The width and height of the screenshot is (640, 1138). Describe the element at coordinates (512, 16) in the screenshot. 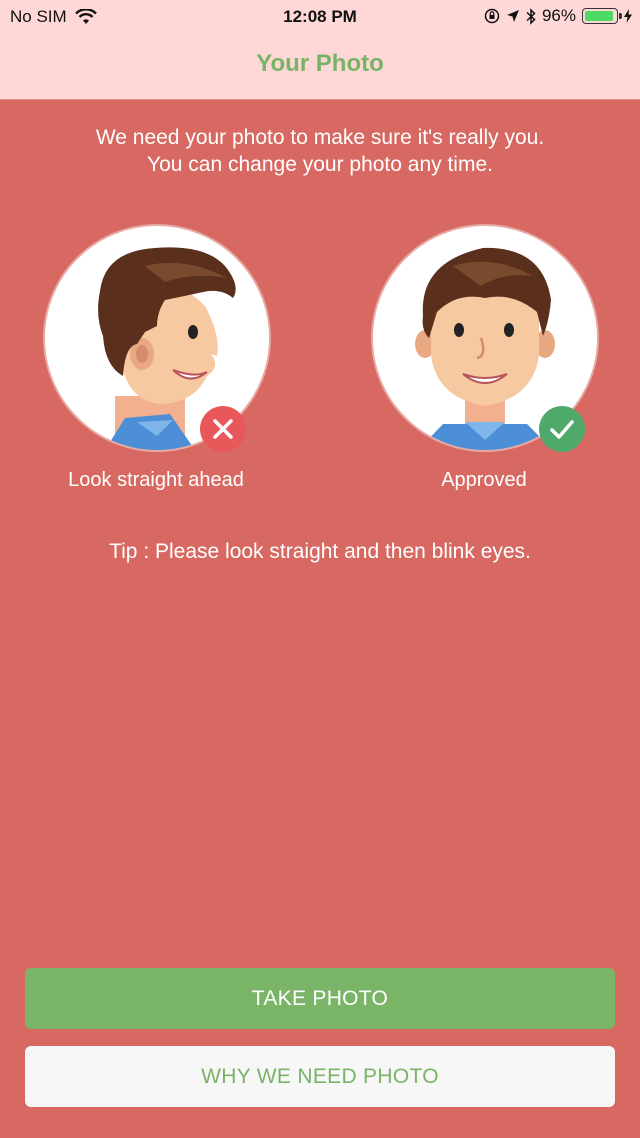

I see `location-arrow-icon` at that location.